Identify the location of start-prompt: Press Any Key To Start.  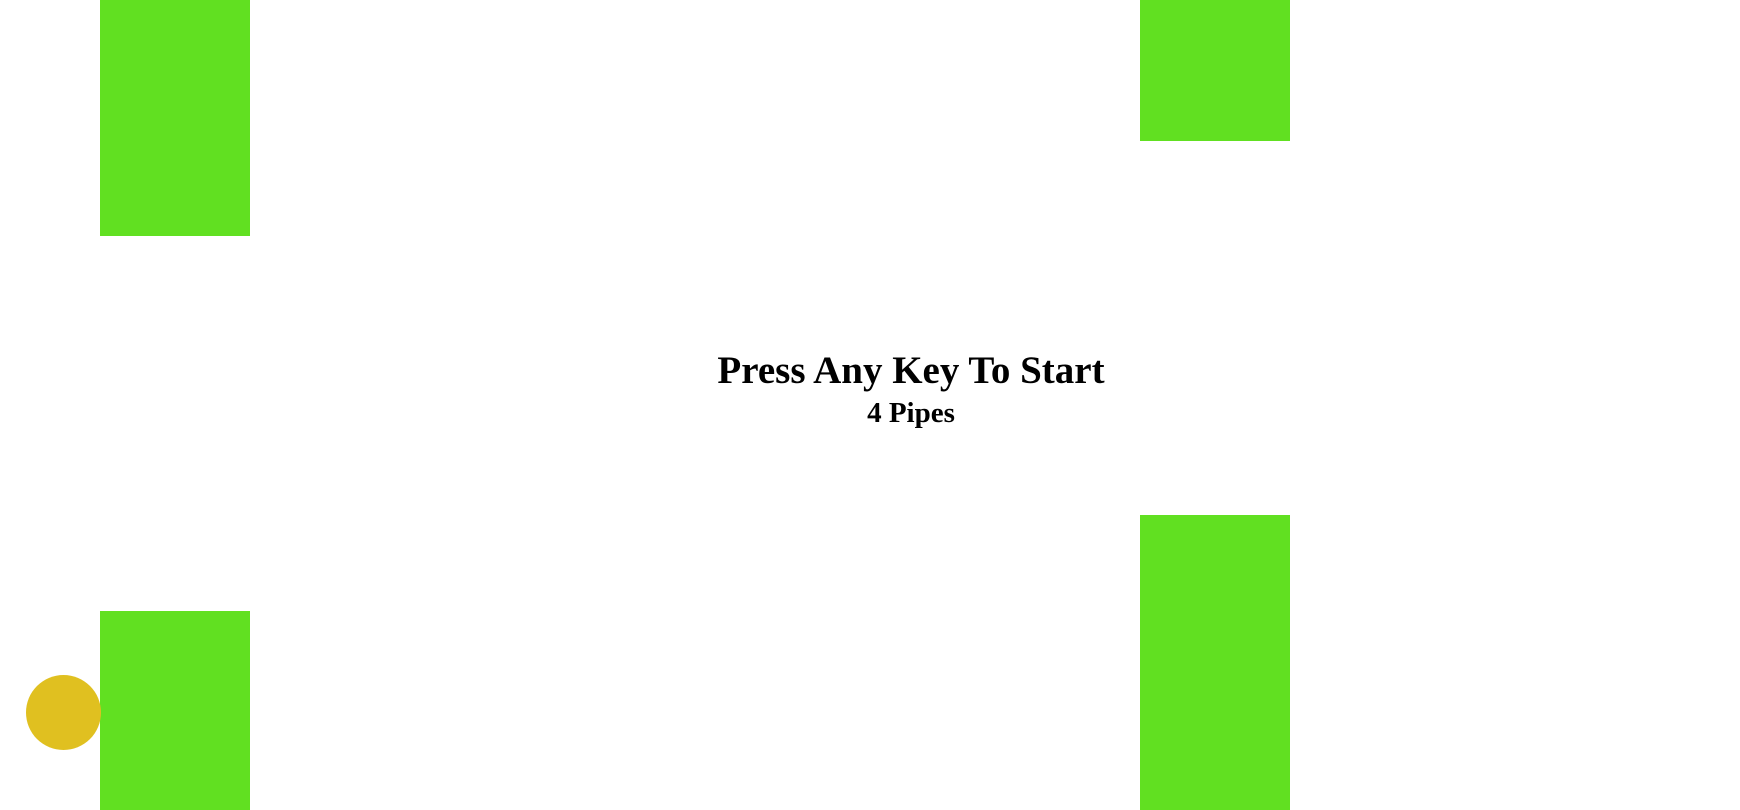
(911, 370).